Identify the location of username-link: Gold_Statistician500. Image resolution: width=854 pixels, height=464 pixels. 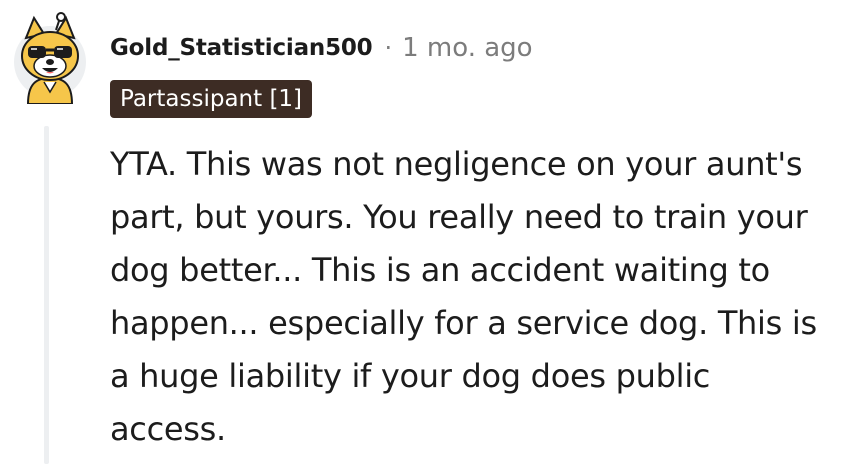
(241, 48).